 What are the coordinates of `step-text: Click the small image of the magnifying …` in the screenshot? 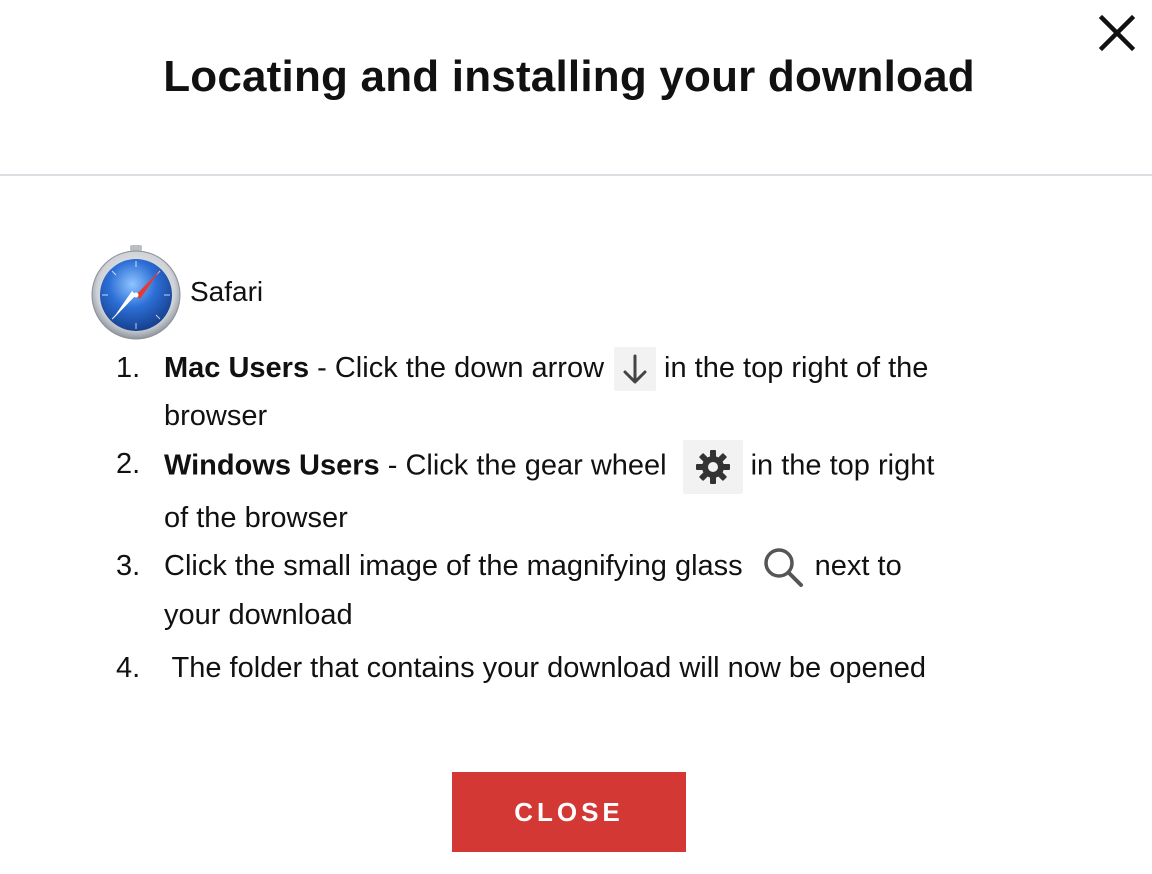 It's located at (453, 566).